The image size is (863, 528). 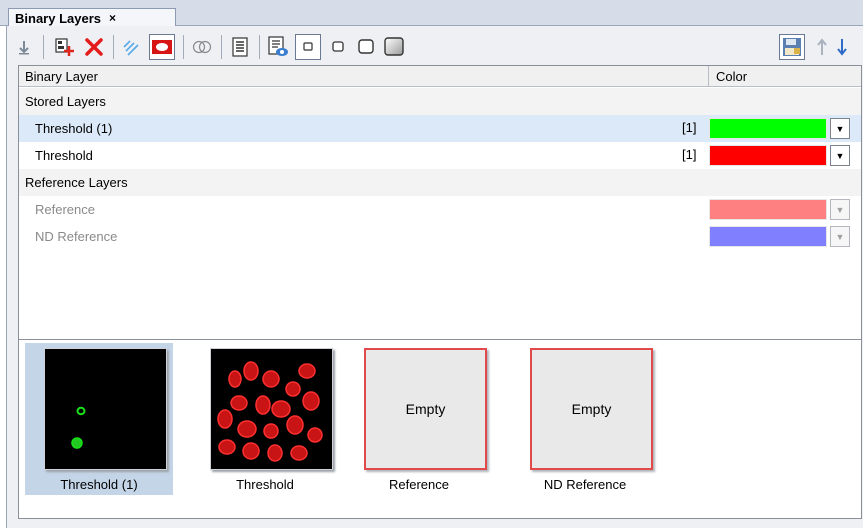 What do you see at coordinates (76, 236) in the screenshot?
I see `layer-name: ND Reference` at bounding box center [76, 236].